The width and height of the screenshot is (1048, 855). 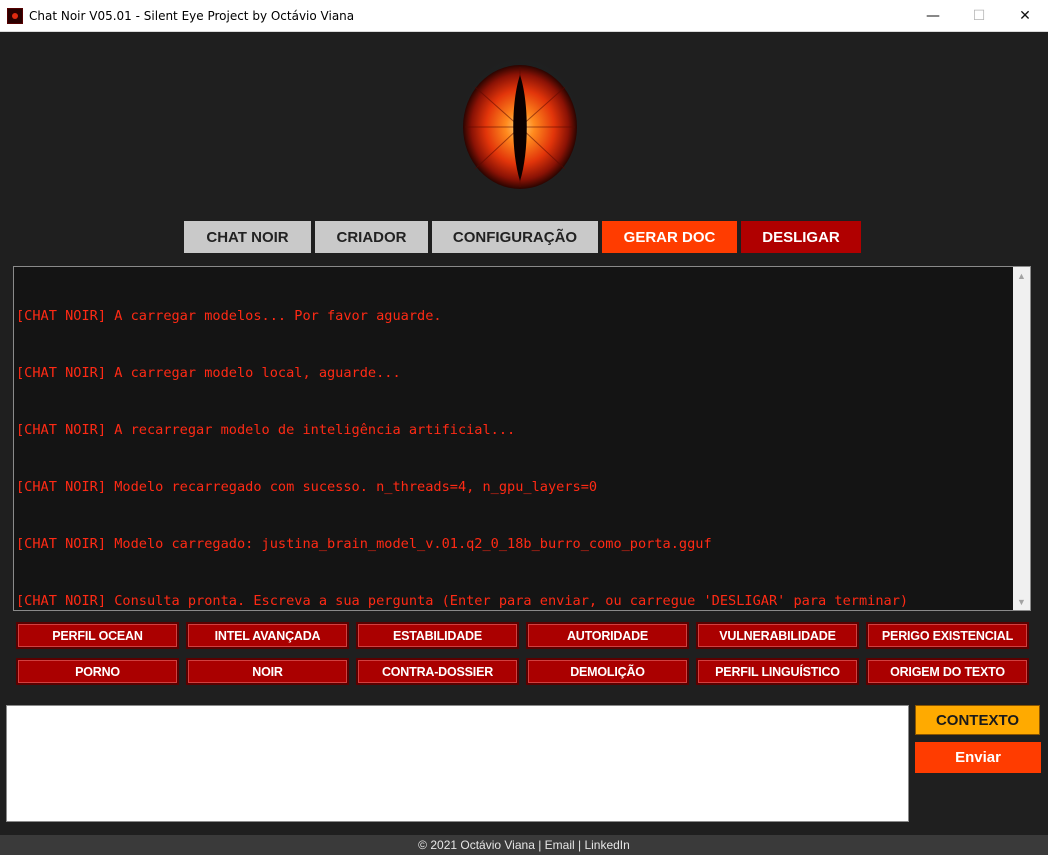 What do you see at coordinates (1021, 438) in the screenshot?
I see `vertical-scrollbar: ▲ ▼` at bounding box center [1021, 438].